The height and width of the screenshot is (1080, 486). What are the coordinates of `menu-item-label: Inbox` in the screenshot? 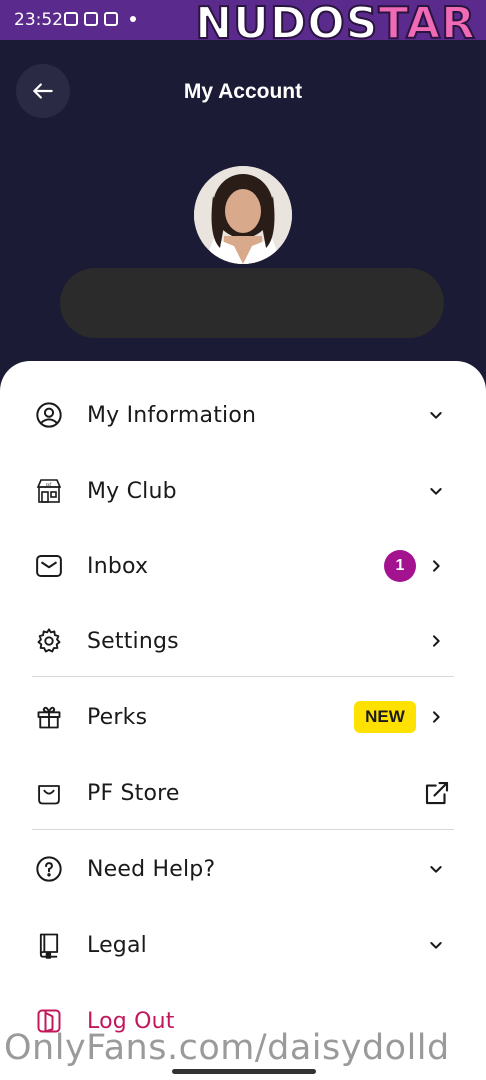 It's located at (118, 566).